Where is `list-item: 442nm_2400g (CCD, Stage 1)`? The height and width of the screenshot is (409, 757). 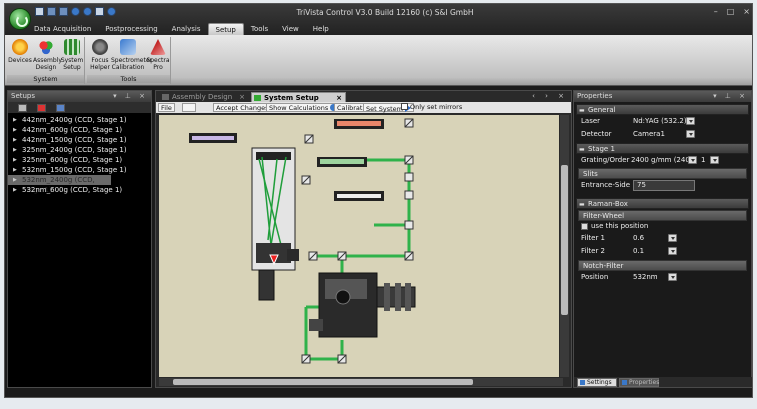
list-item: 442nm_2400g (CCD, Stage 1) is located at coordinates (79, 120).